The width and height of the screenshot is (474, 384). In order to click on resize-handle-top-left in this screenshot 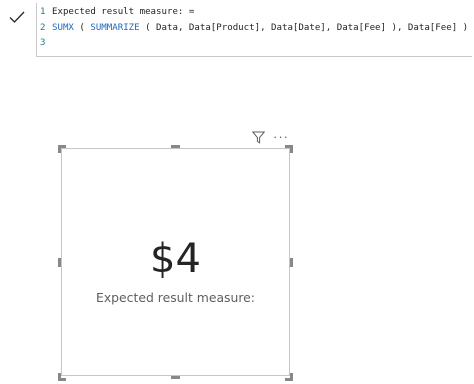, I will do `click(62, 149)`.